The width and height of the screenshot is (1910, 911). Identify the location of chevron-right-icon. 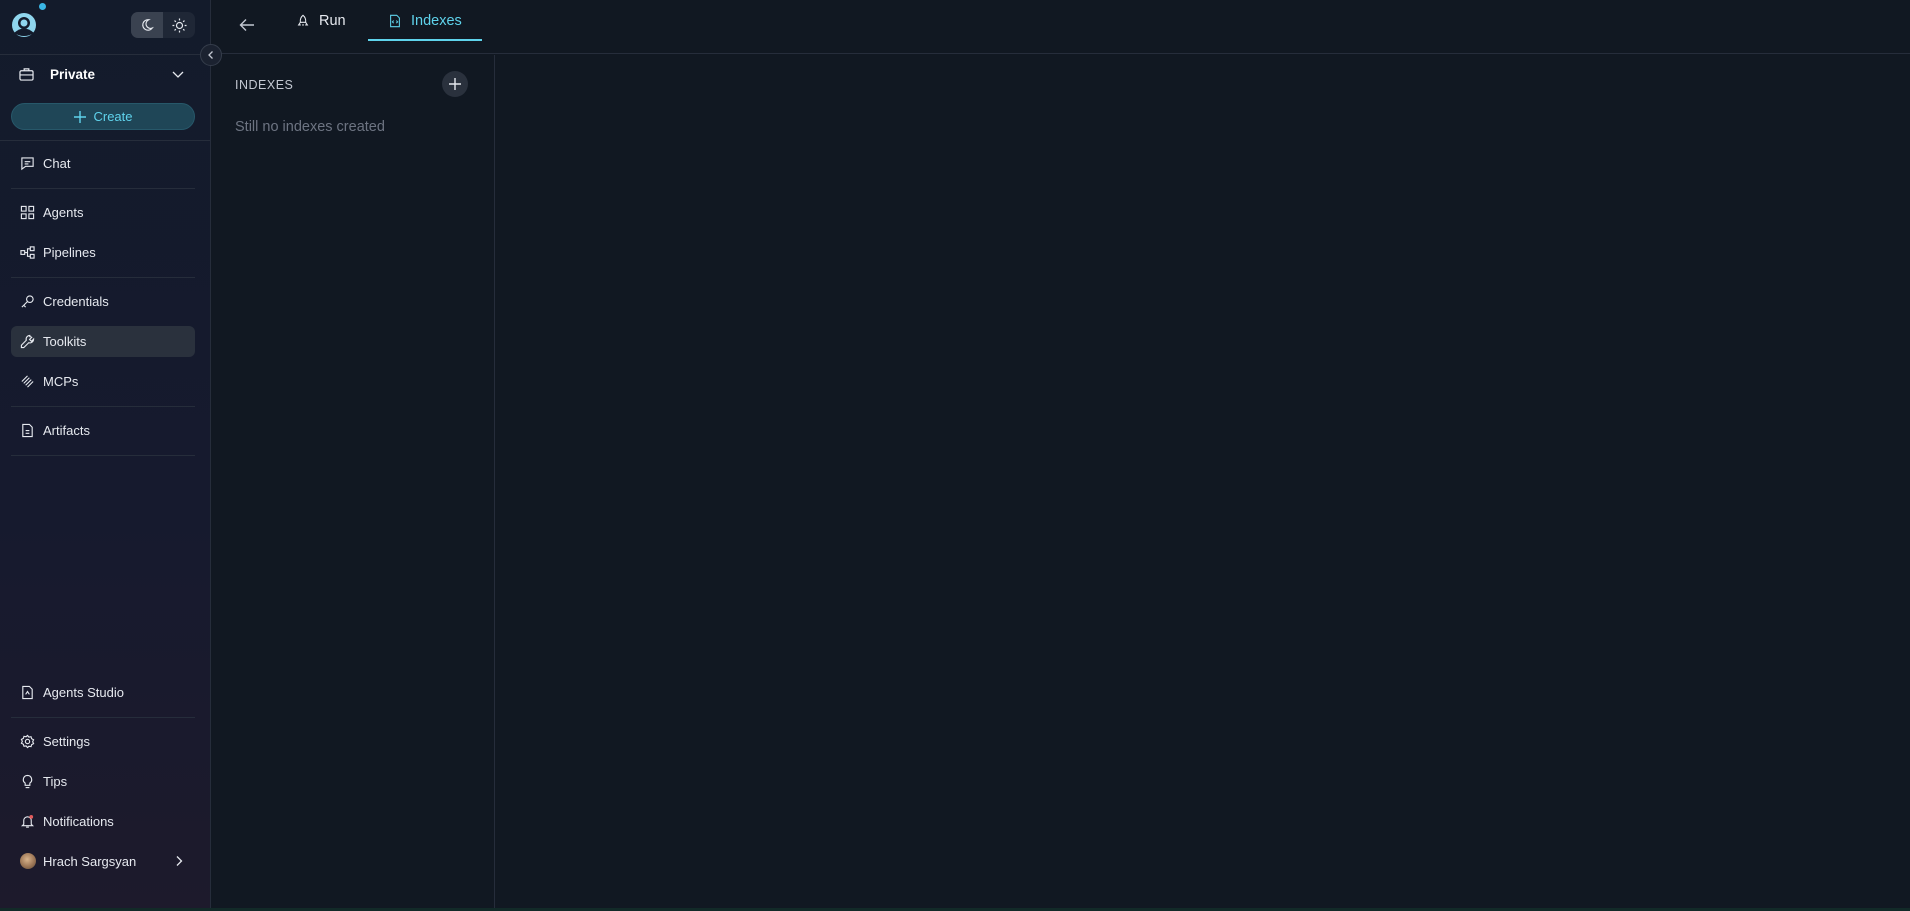
(179, 861).